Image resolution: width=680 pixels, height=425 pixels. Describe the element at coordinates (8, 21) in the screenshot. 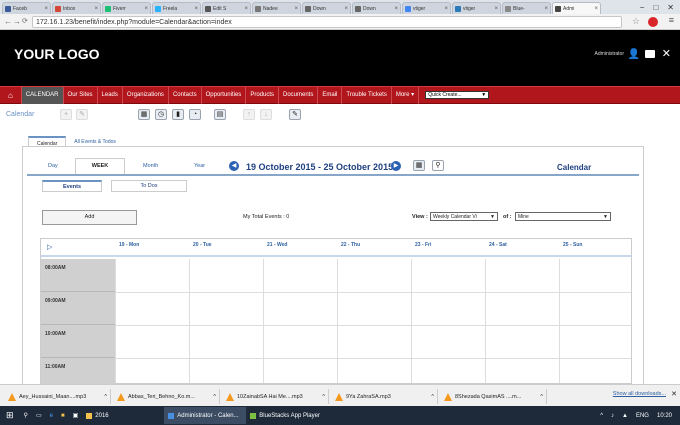

I see `back-icon: ←` at that location.